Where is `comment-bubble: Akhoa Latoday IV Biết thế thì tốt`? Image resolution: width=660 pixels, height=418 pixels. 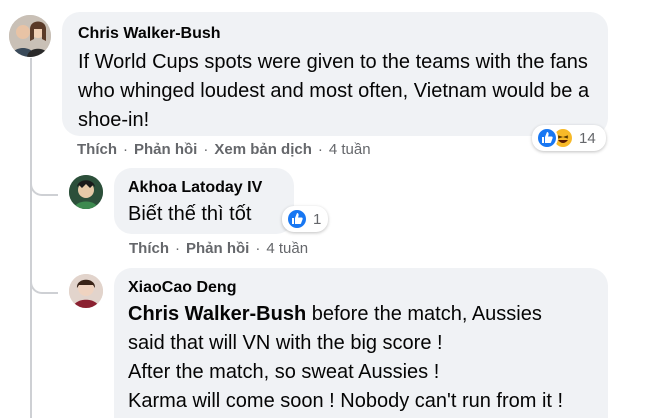
comment-bubble: Akhoa Latoday IV Biết thế thì tốt is located at coordinates (204, 201).